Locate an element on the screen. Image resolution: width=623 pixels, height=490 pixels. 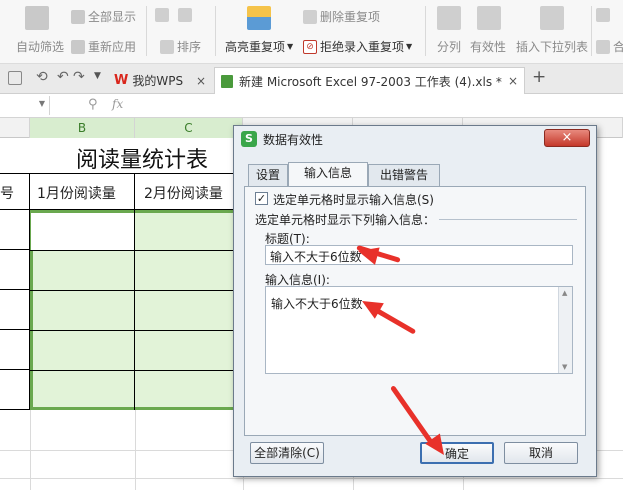
new-tab-icon: + is located at coordinates (539, 77).